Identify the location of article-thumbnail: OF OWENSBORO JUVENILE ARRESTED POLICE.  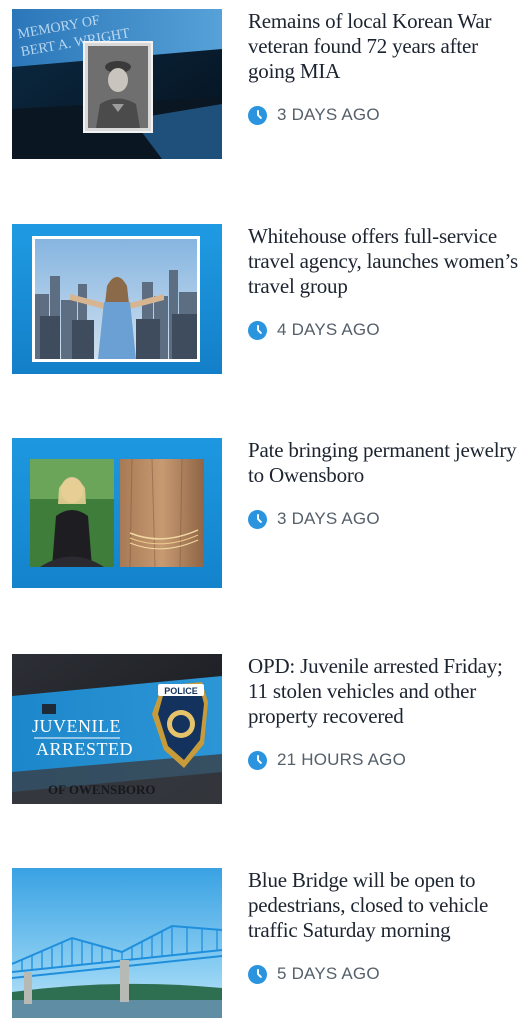
(117, 729).